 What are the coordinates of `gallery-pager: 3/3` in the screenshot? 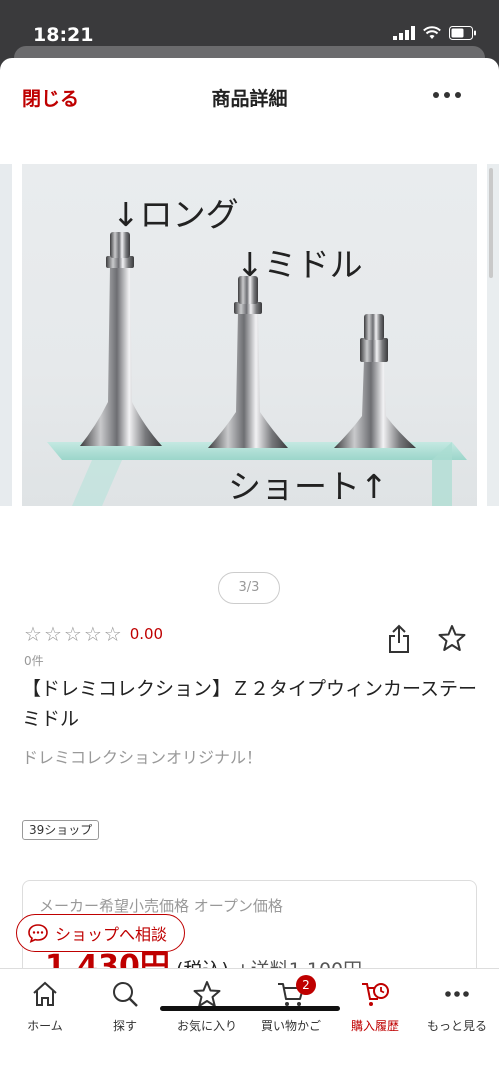 It's located at (249, 588).